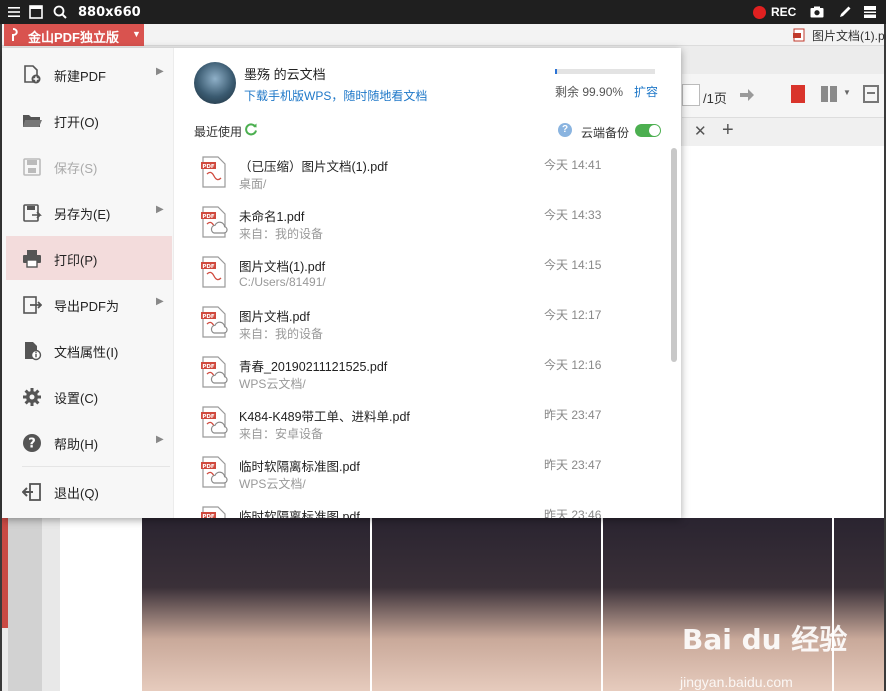 This screenshot has height=691, width=886. What do you see at coordinates (648, 130) in the screenshot?
I see `cloud-backup-toggle` at bounding box center [648, 130].